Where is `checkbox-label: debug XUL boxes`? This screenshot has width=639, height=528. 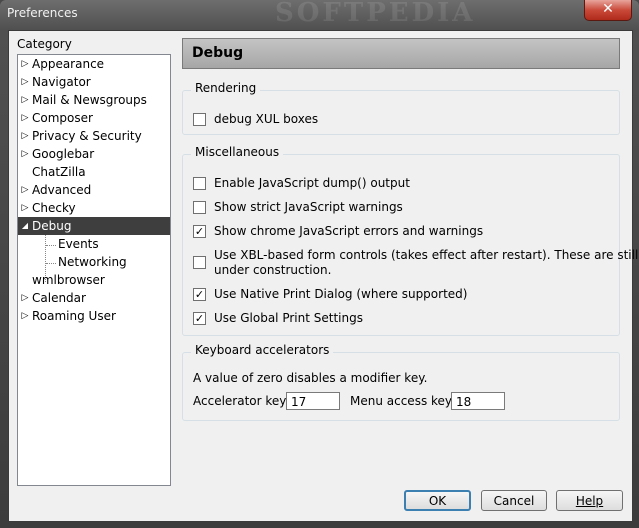
checkbox-label: debug XUL boxes is located at coordinates (266, 119).